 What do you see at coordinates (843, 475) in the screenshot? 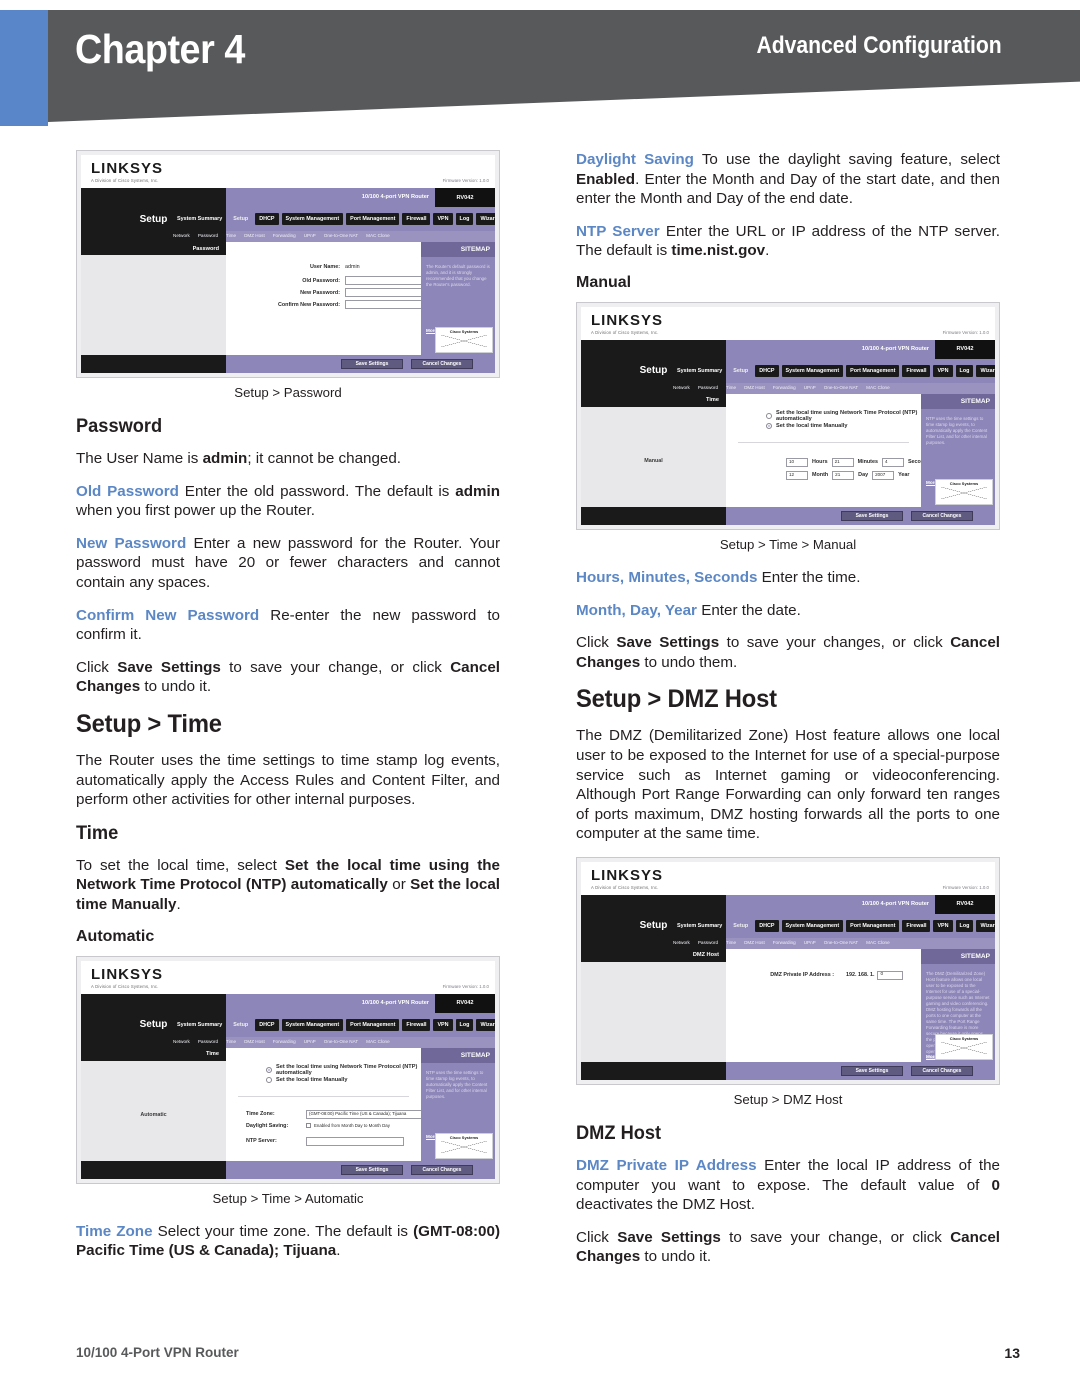
I see `day-input: 21` at bounding box center [843, 475].